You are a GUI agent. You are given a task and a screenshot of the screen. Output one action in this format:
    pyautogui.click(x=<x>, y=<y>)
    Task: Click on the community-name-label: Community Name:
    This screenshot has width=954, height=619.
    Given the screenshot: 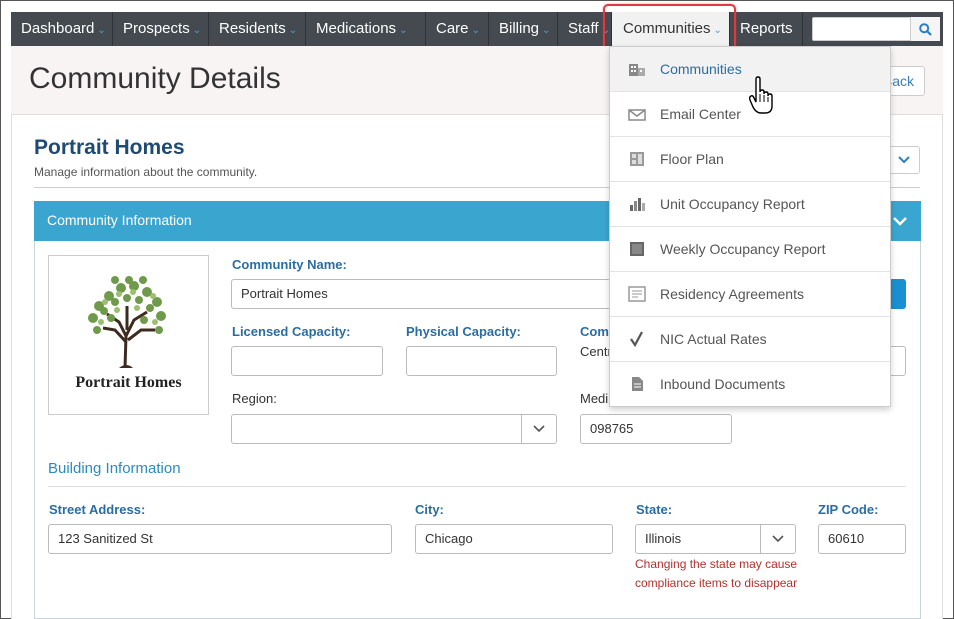 What is the action you would take?
    pyautogui.click(x=289, y=264)
    